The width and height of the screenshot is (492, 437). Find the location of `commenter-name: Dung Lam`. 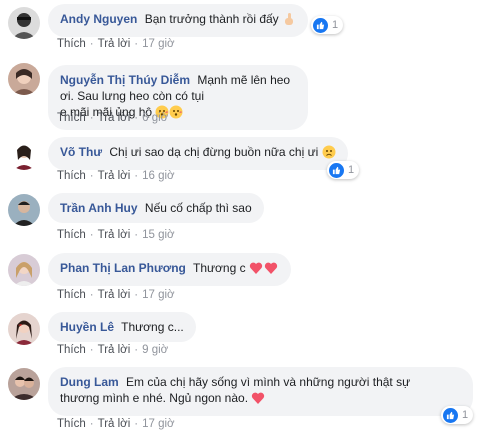

commenter-name: Dung Lam is located at coordinates (89, 382).